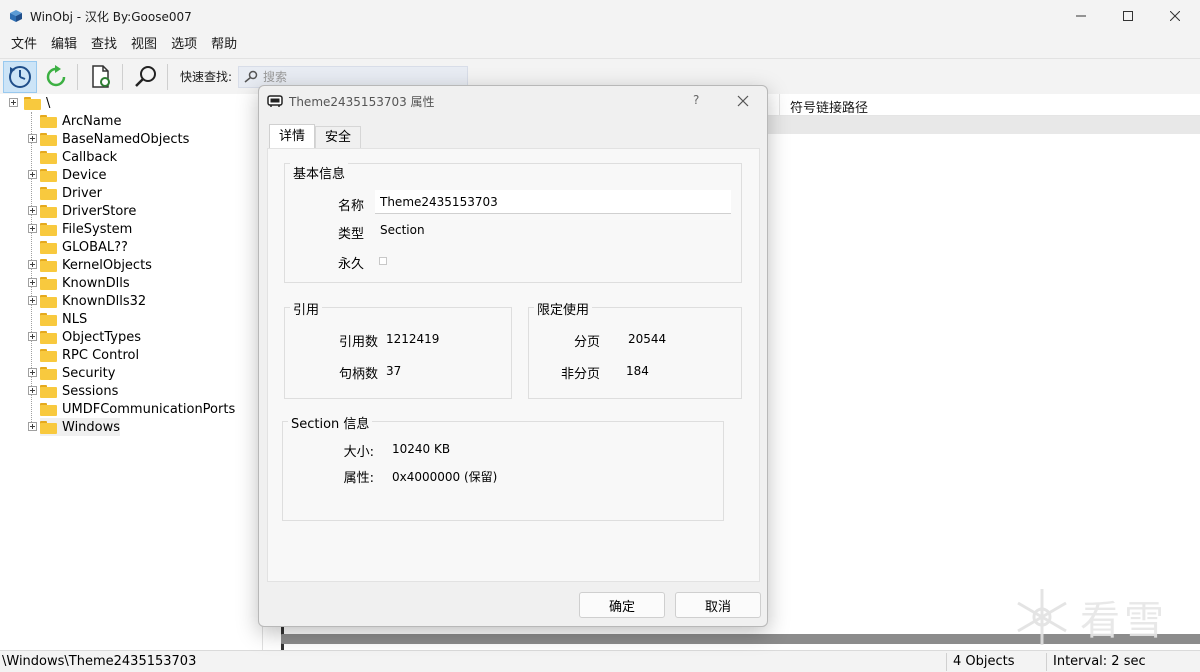  What do you see at coordinates (108, 139) in the screenshot?
I see `tree-item-basenamedobjects: BaseNamedObjects` at bounding box center [108, 139].